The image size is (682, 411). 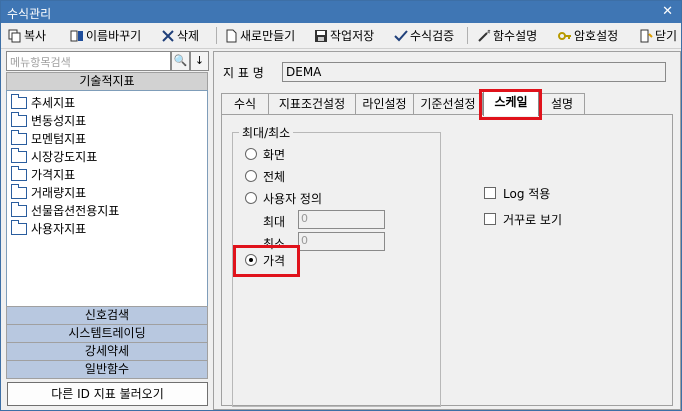 What do you see at coordinates (29, 14) in the screenshot?
I see `window-title: 수식관리` at bounding box center [29, 14].